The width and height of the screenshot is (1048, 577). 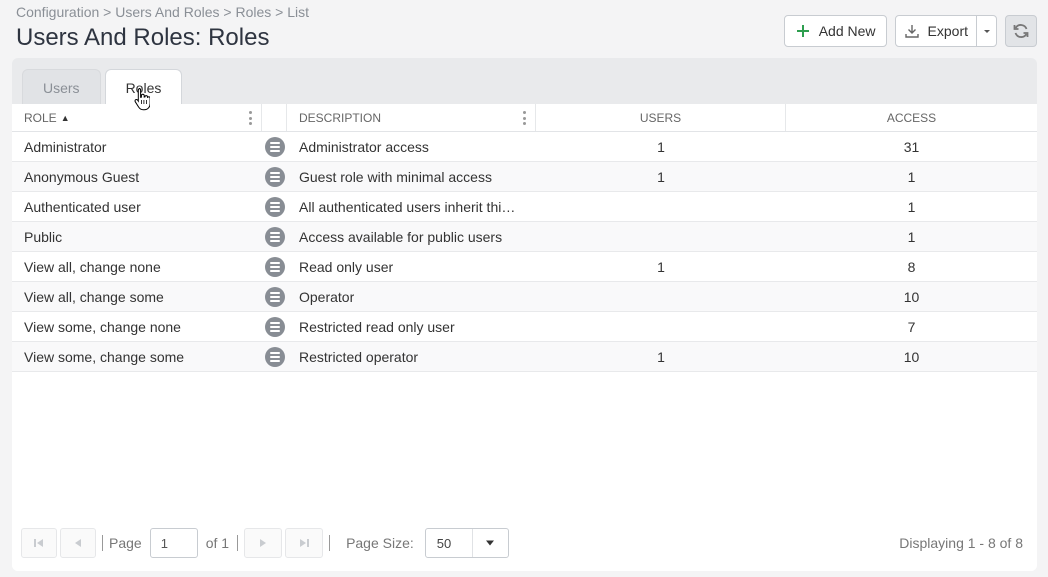 I want to click on cell-description: Read only user, so click(x=346, y=266).